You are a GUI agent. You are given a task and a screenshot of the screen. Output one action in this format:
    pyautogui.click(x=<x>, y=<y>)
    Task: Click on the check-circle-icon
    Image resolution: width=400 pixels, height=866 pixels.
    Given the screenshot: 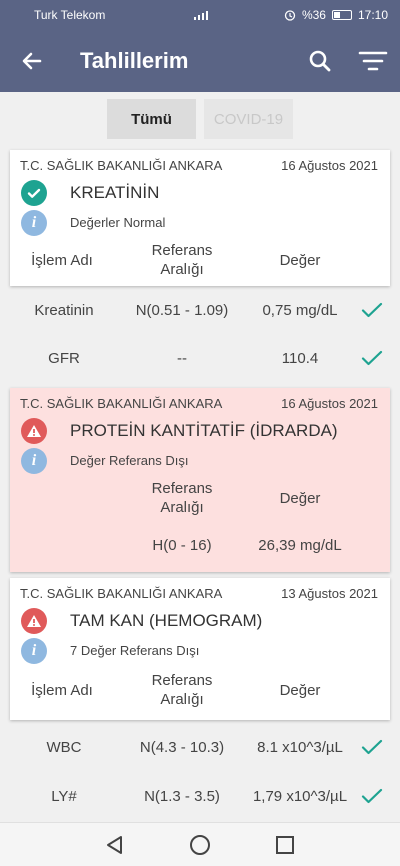 What is the action you would take?
    pyautogui.click(x=34, y=193)
    